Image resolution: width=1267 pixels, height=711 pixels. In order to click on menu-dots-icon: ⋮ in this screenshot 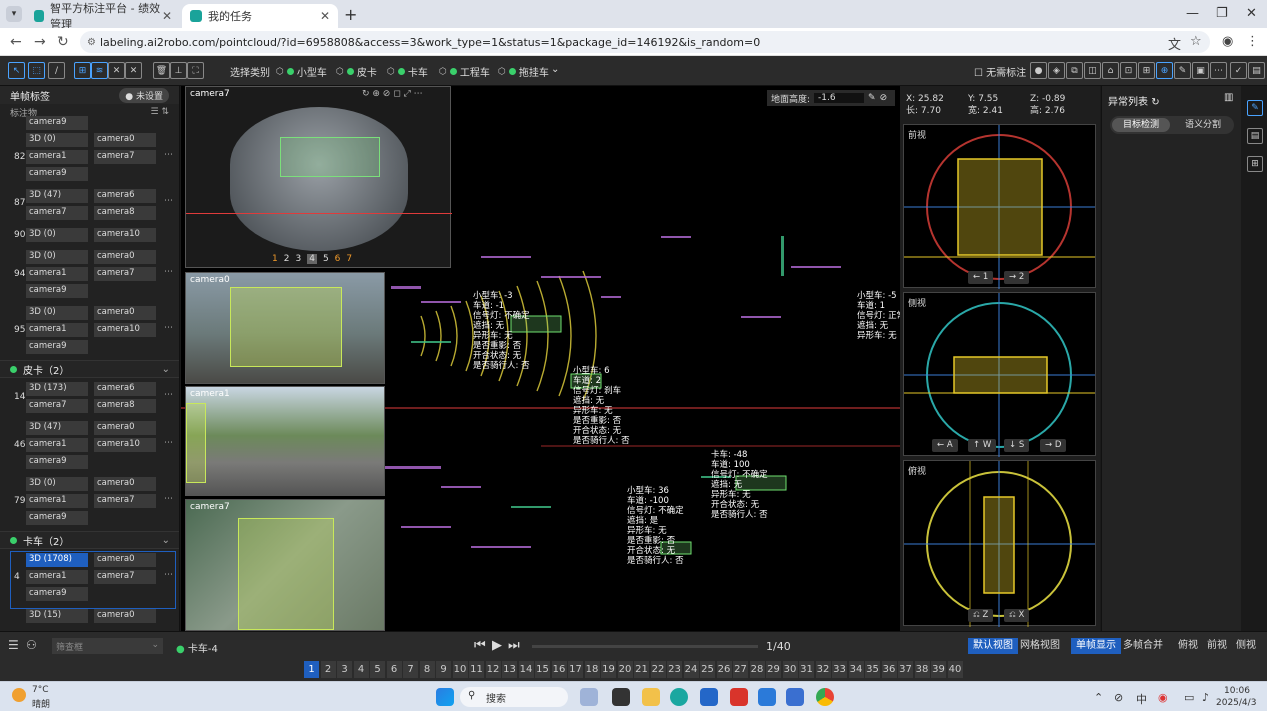, I will do `click(1252, 41)`.